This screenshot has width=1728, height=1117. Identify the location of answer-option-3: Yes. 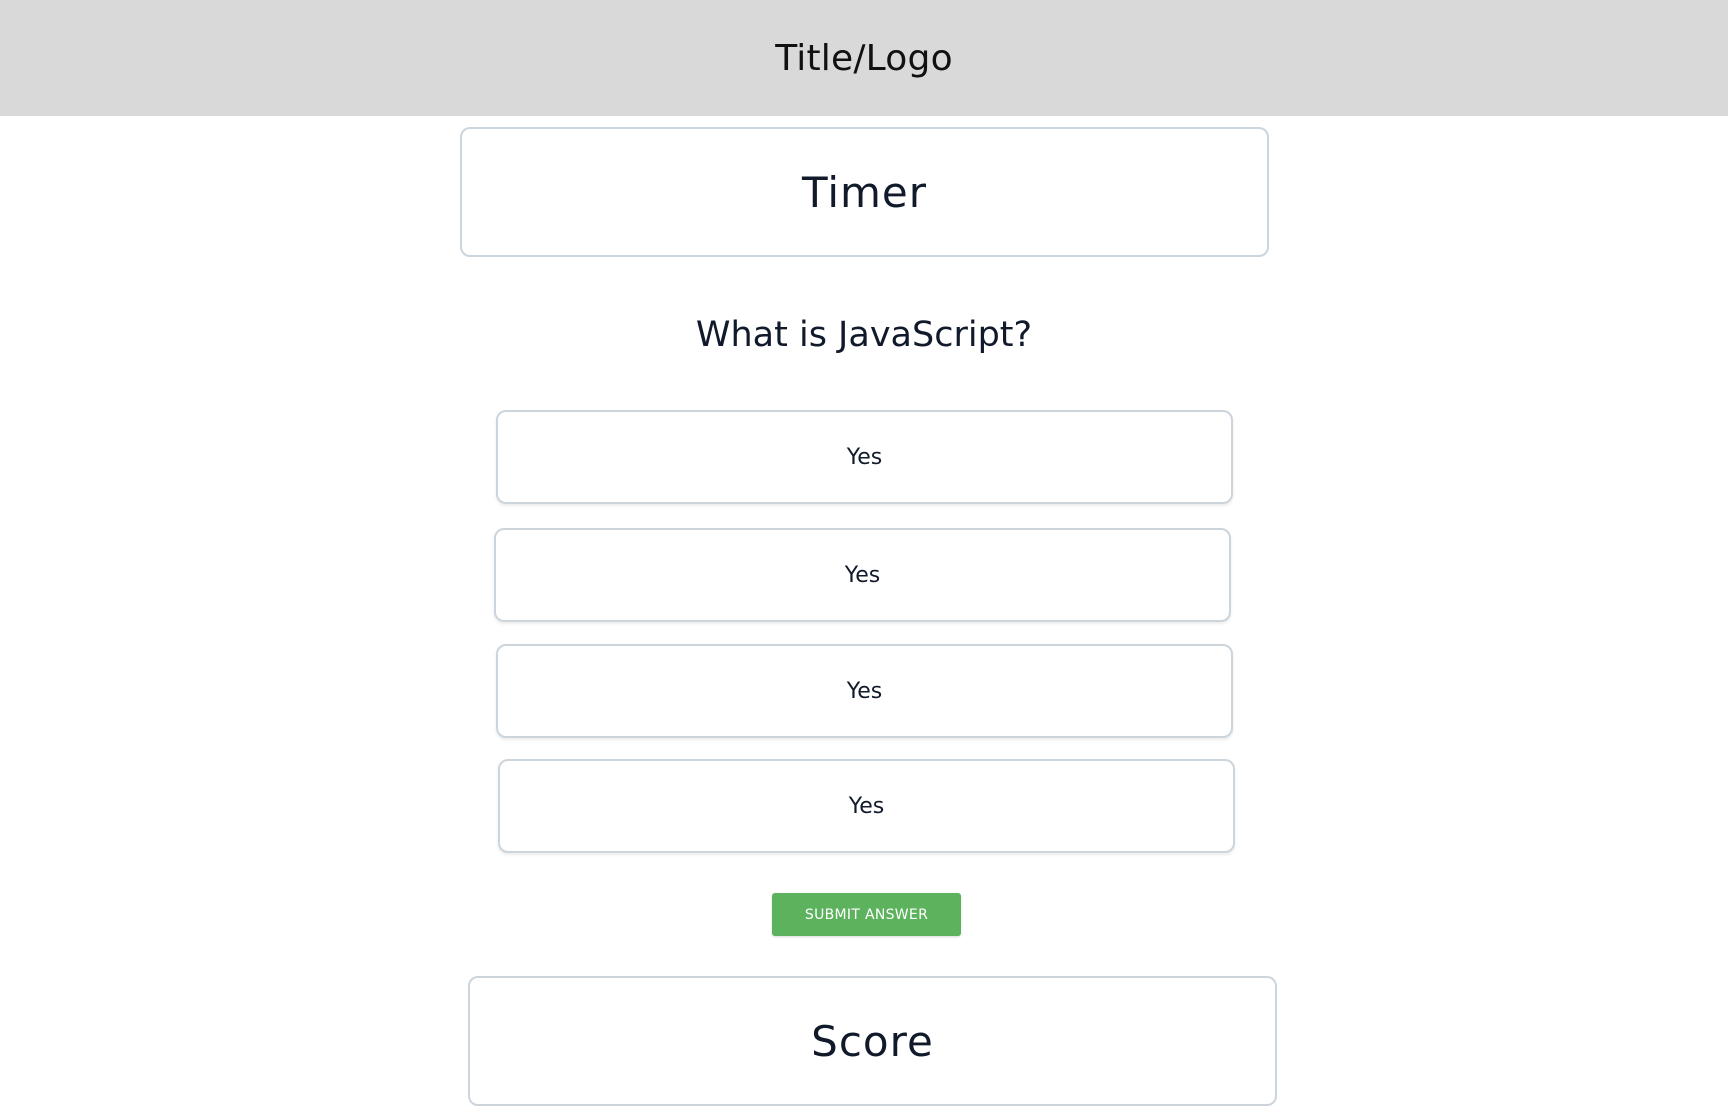
(864, 691).